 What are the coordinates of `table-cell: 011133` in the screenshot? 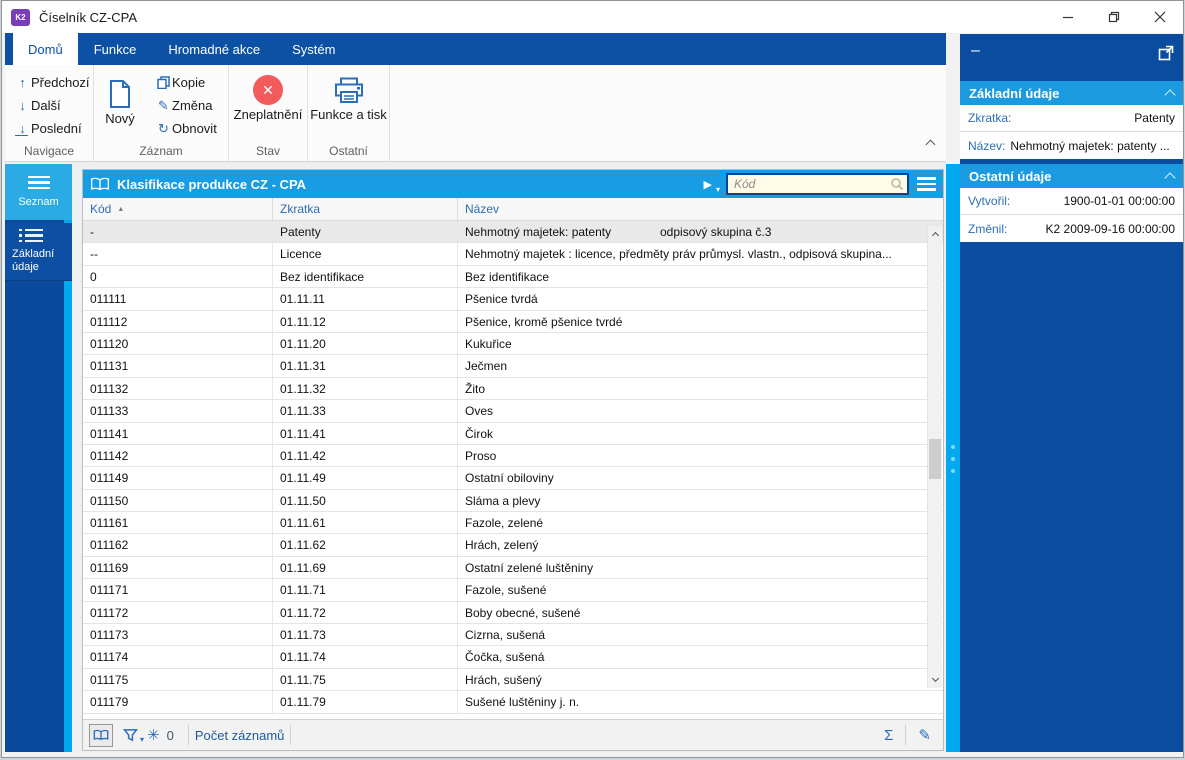 It's located at (178, 411).